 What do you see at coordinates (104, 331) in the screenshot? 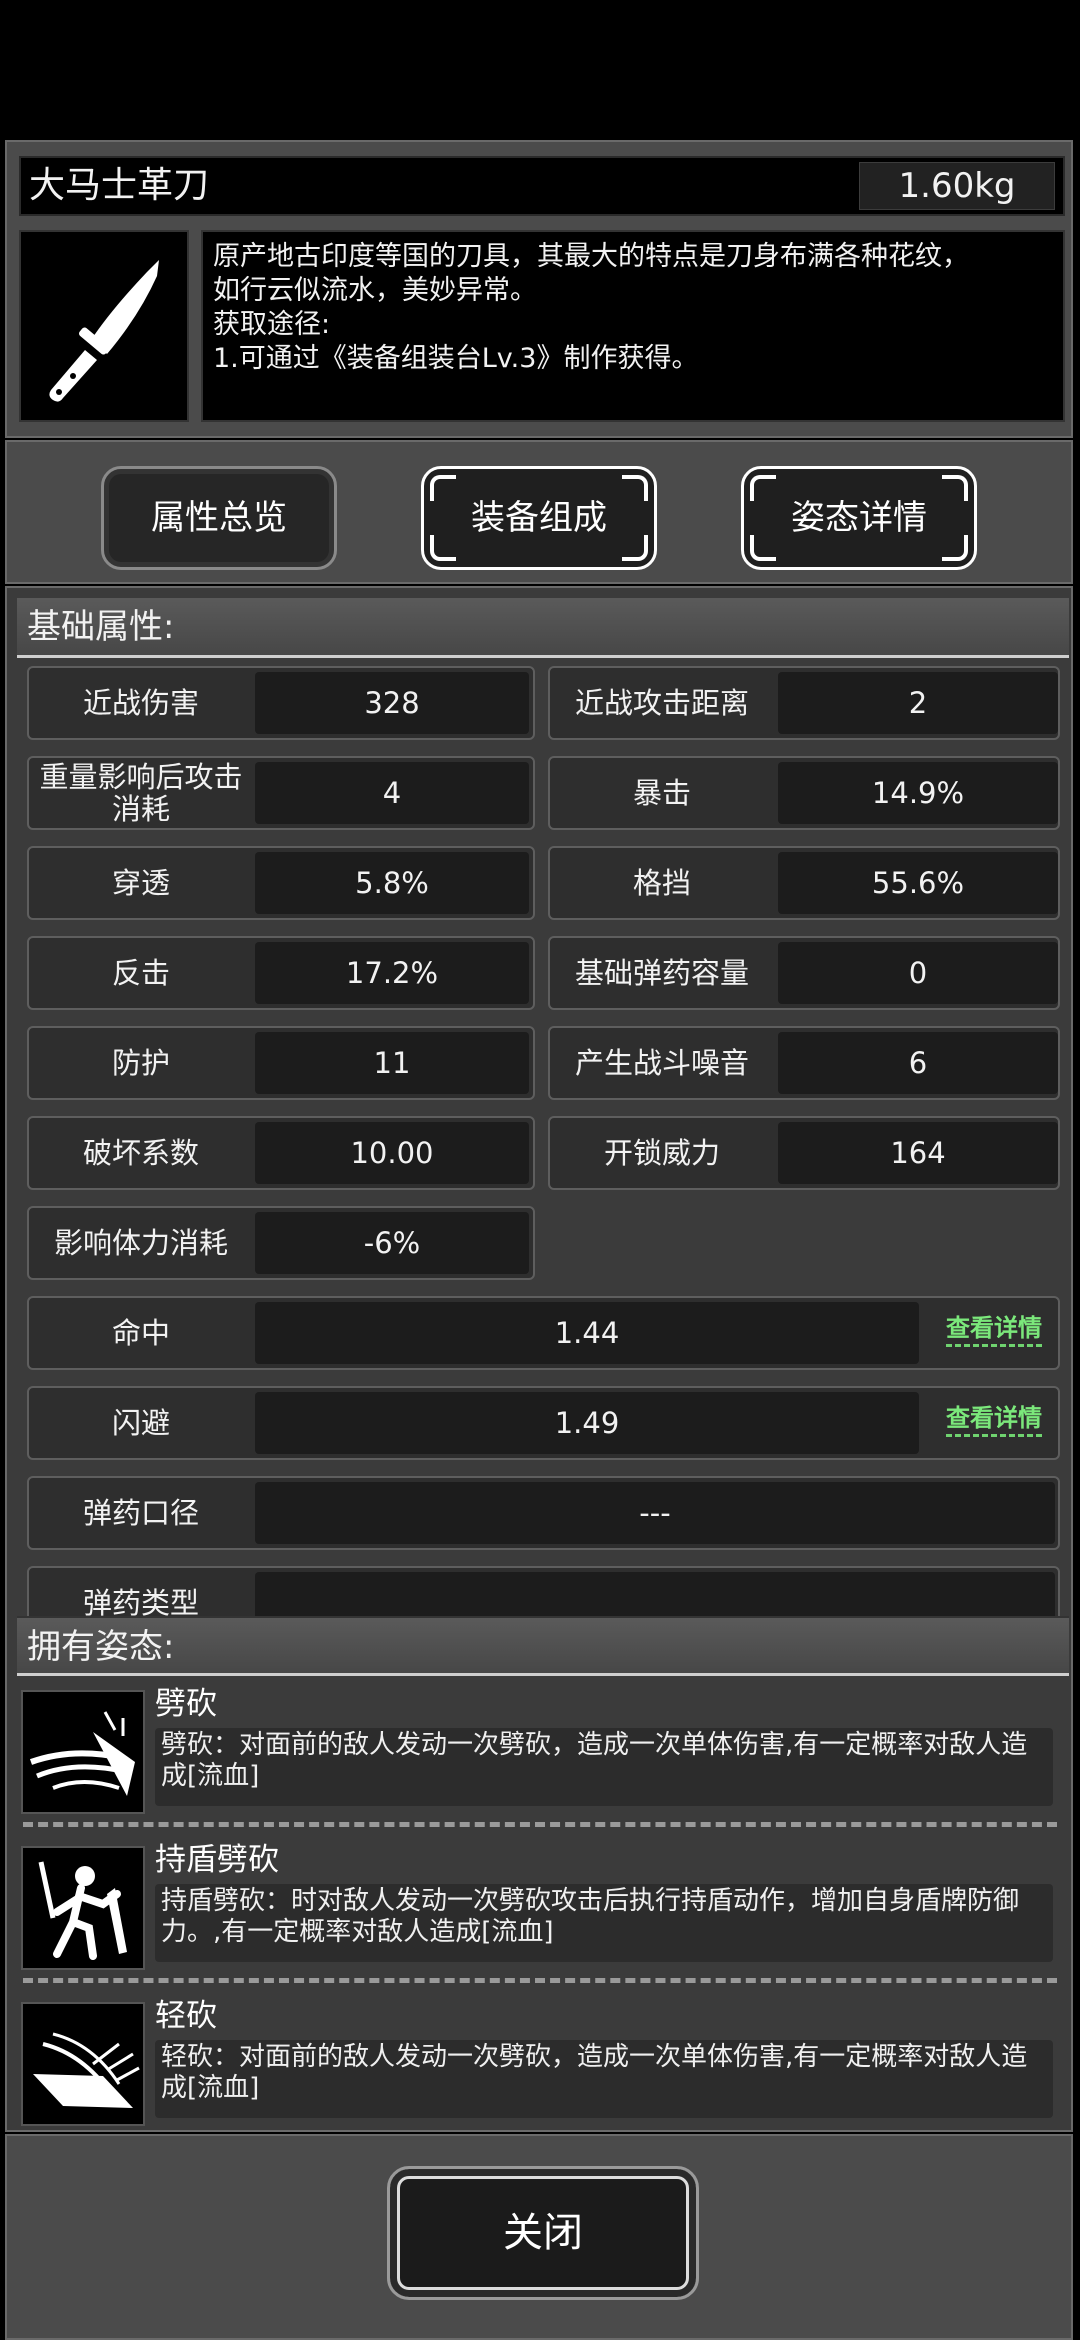
I see `knife-icon` at bounding box center [104, 331].